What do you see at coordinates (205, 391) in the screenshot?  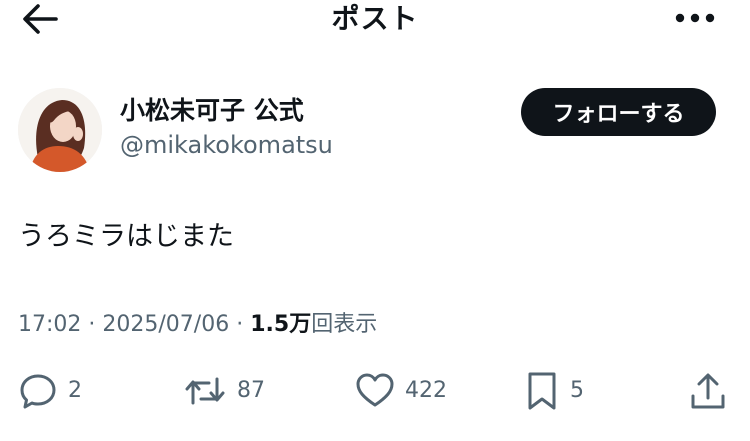 I see `repost-icon` at bounding box center [205, 391].